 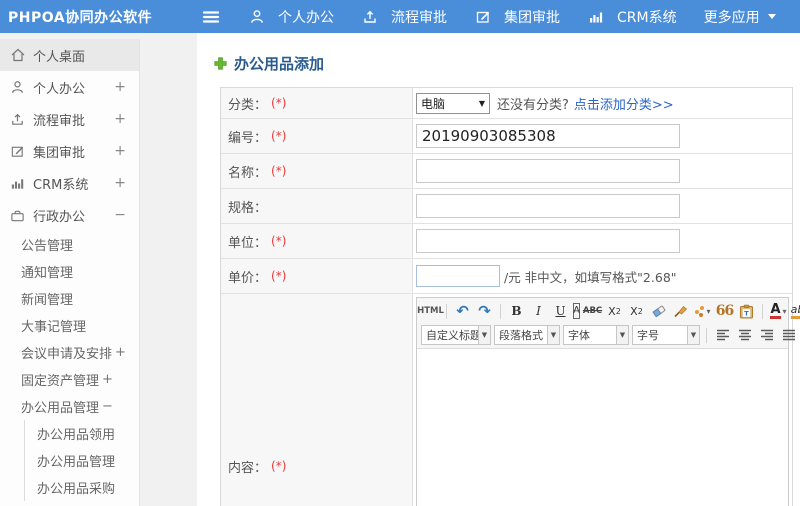 What do you see at coordinates (211, 17) in the screenshot?
I see `hamburger-menu-icon` at bounding box center [211, 17].